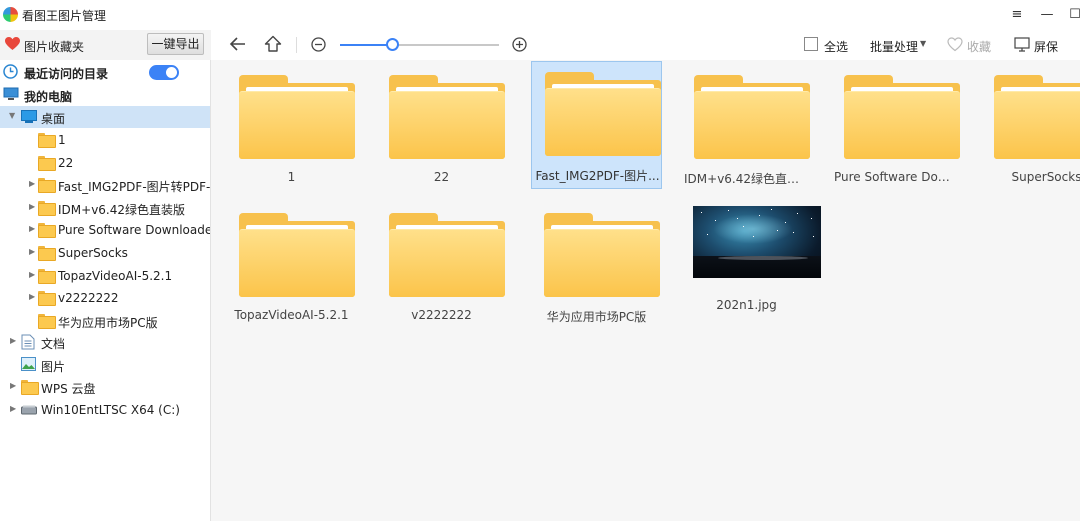 This screenshot has width=1080, height=521. I want to click on zoom-slider, so click(419, 45).